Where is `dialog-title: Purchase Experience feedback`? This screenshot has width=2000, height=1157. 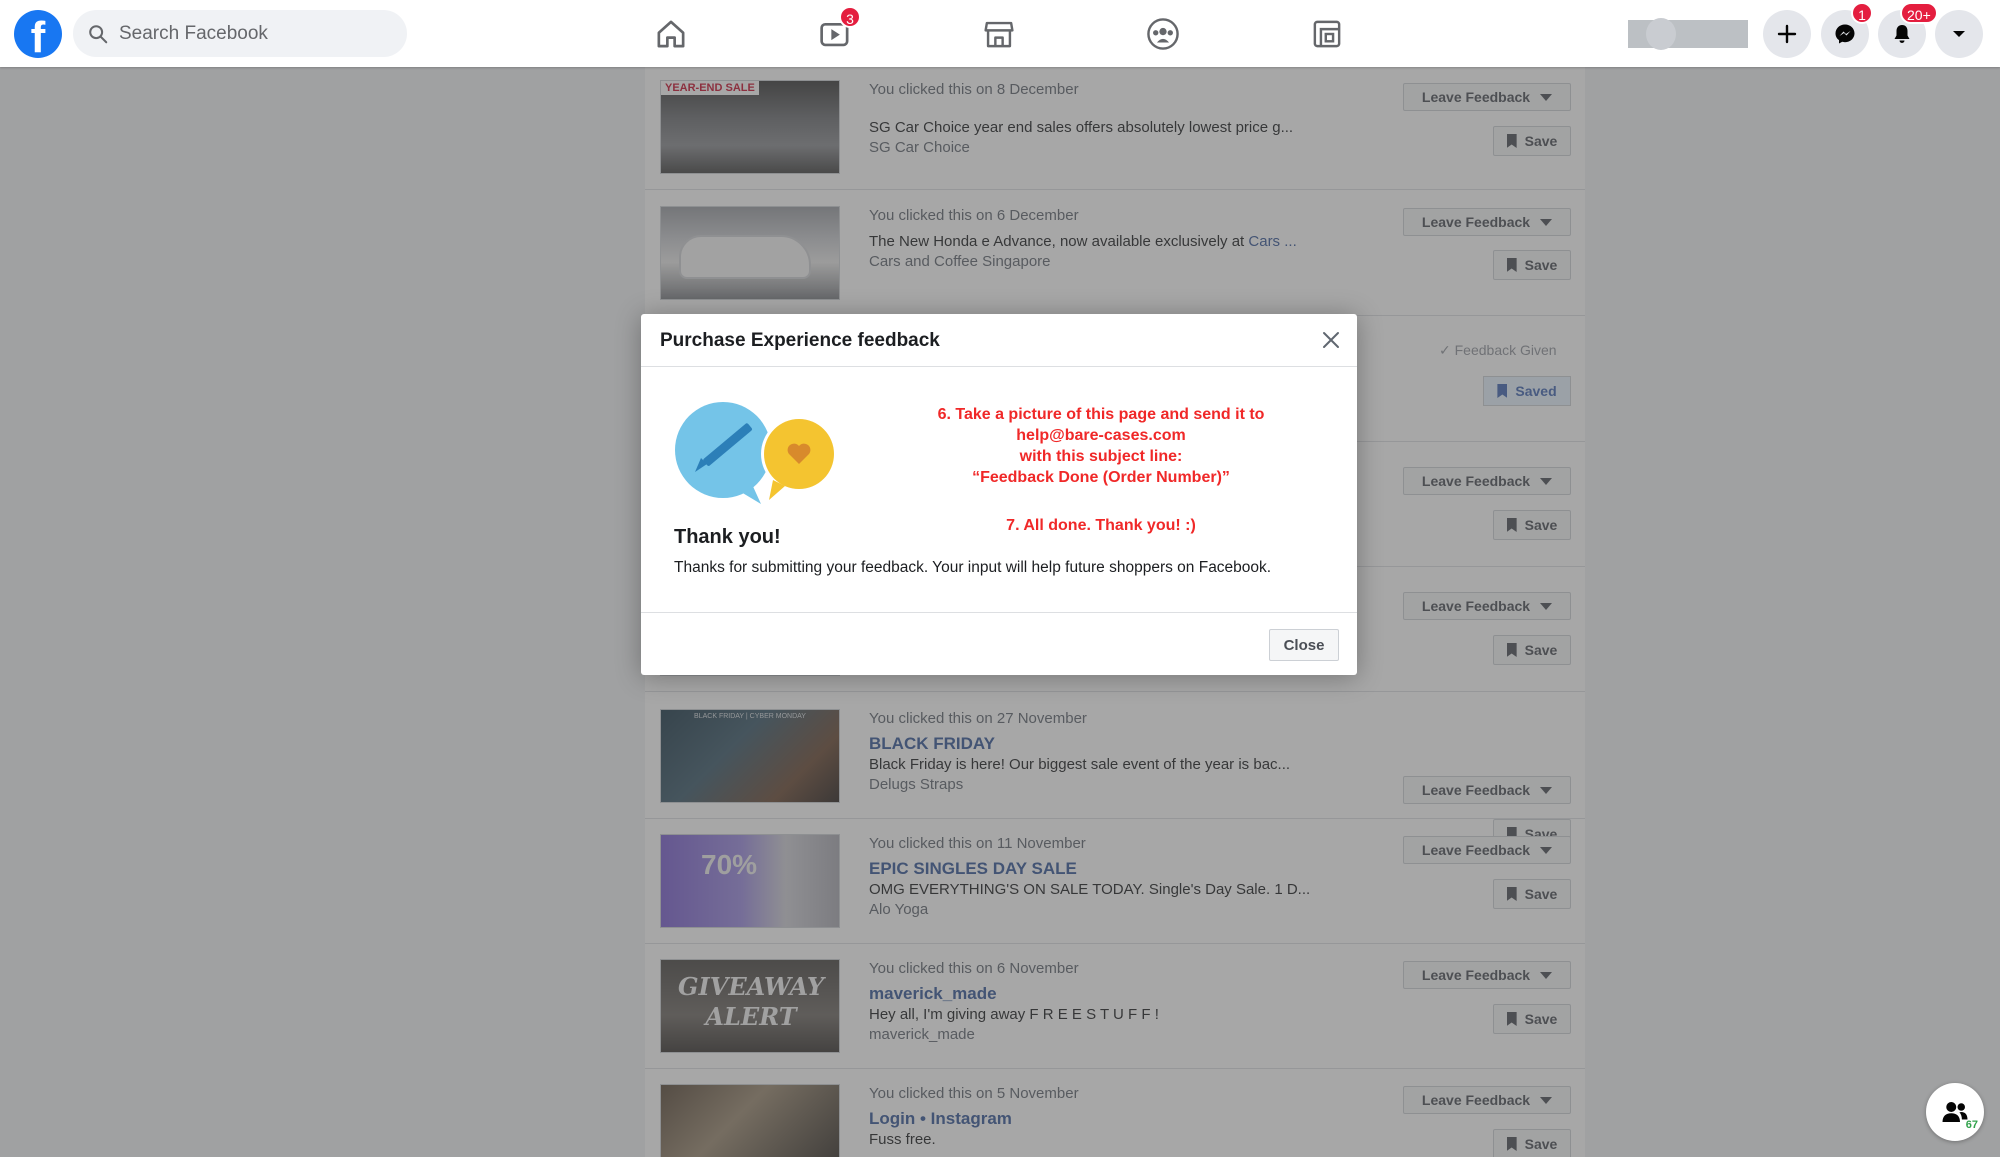
dialog-title: Purchase Experience feedback is located at coordinates (800, 340).